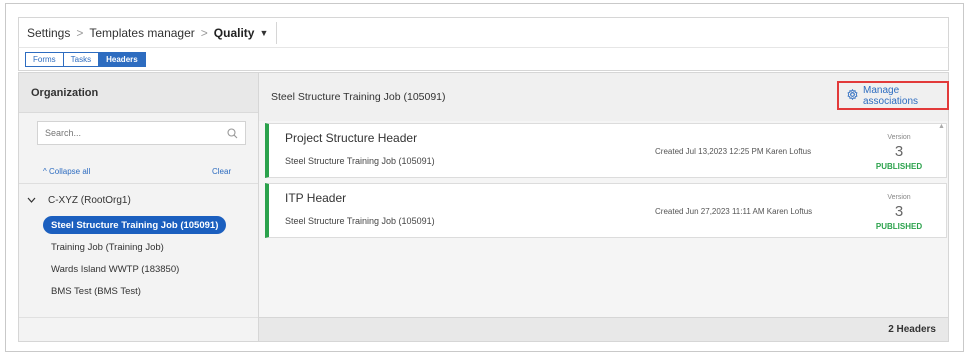  I want to click on tab-forms: Forms, so click(44, 59).